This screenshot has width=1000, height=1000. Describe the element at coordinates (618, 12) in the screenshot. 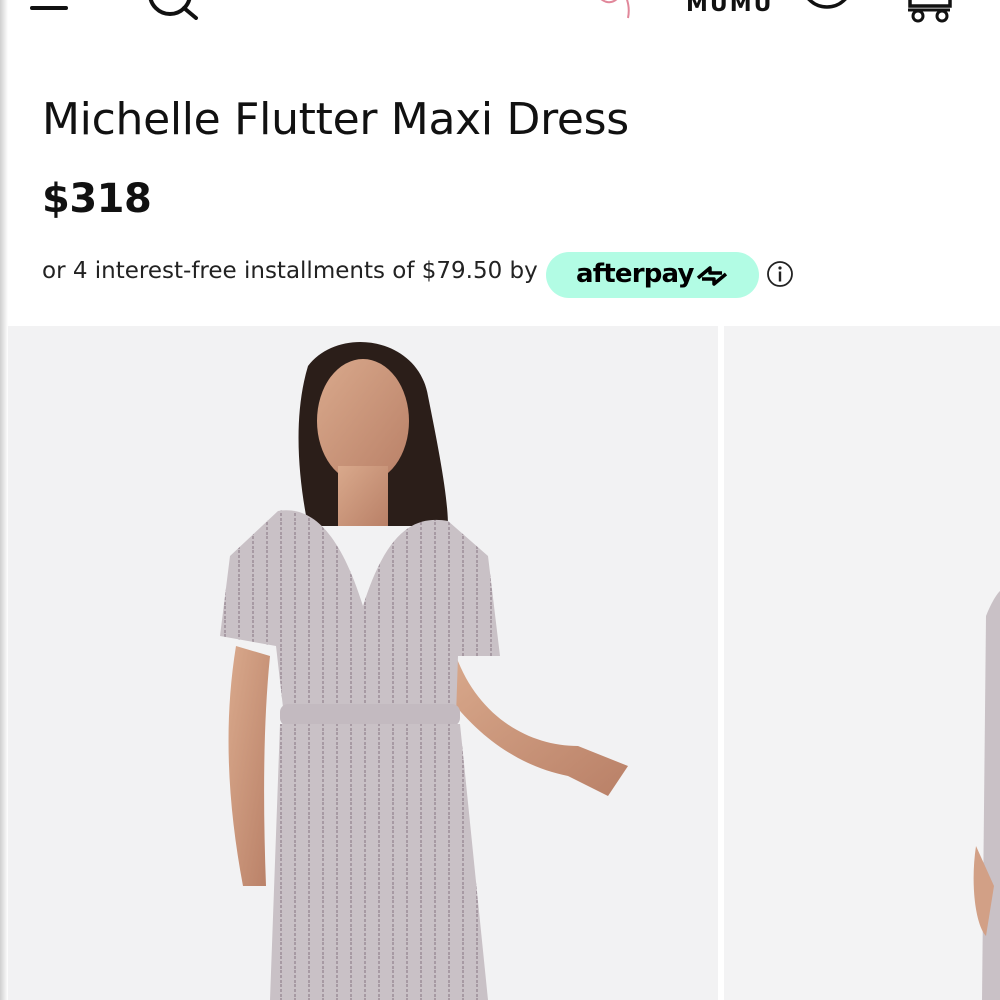

I see `brand-script-logo-icon` at that location.